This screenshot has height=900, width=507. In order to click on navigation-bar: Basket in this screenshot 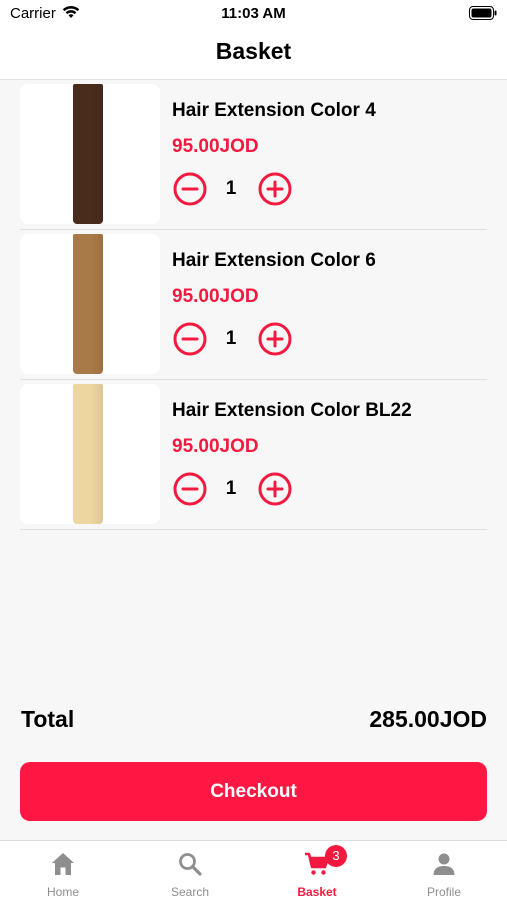, I will do `click(253, 54)`.